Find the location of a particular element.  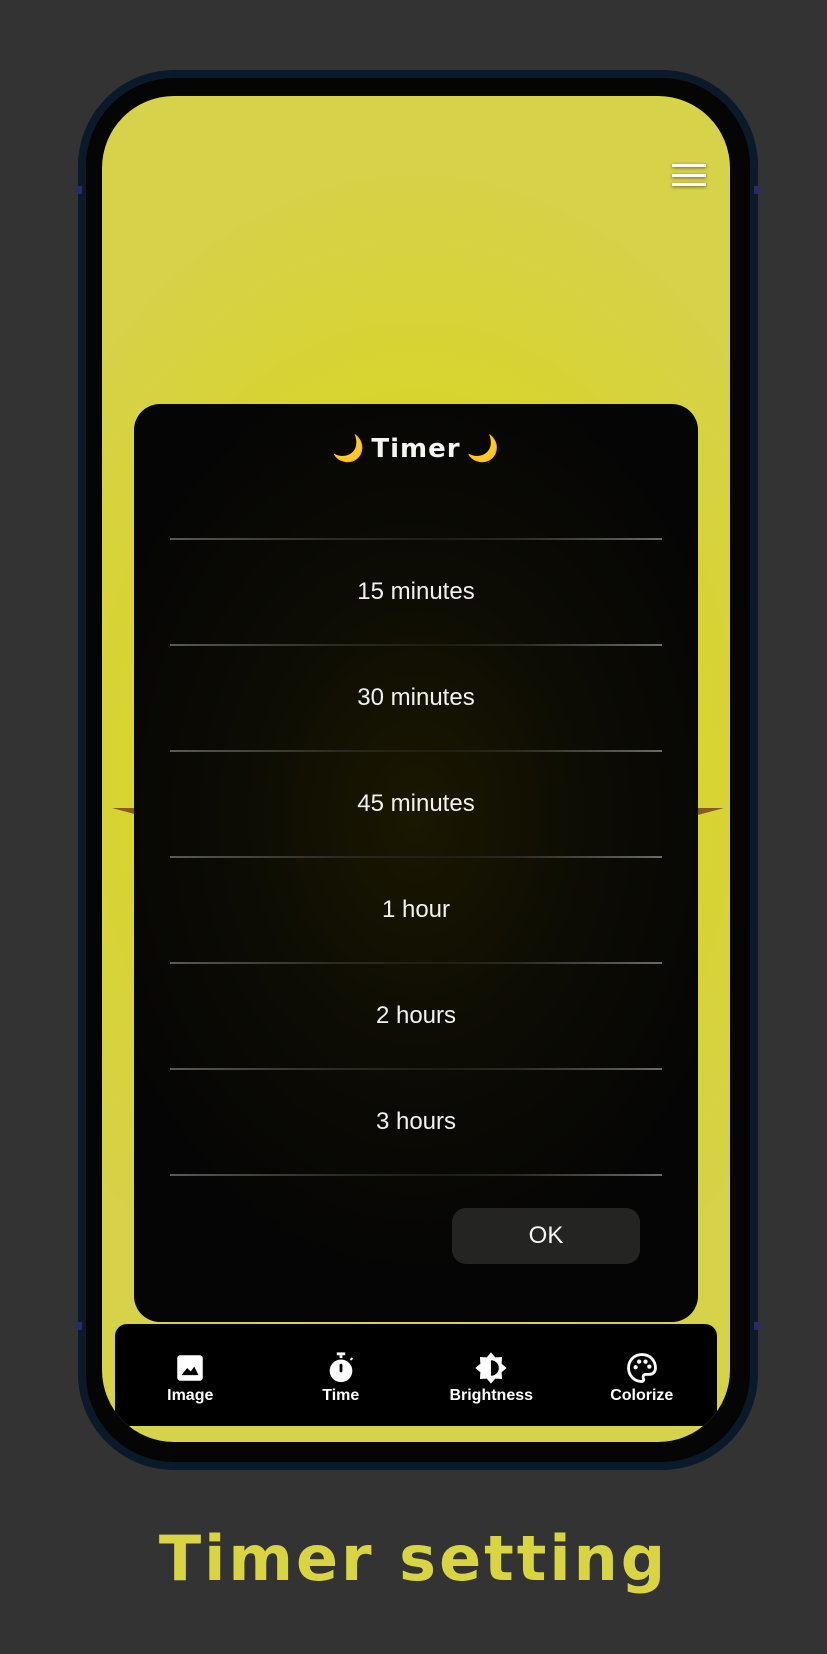

dialog-title: 🌙 Timer 🌙 is located at coordinates (416, 449).